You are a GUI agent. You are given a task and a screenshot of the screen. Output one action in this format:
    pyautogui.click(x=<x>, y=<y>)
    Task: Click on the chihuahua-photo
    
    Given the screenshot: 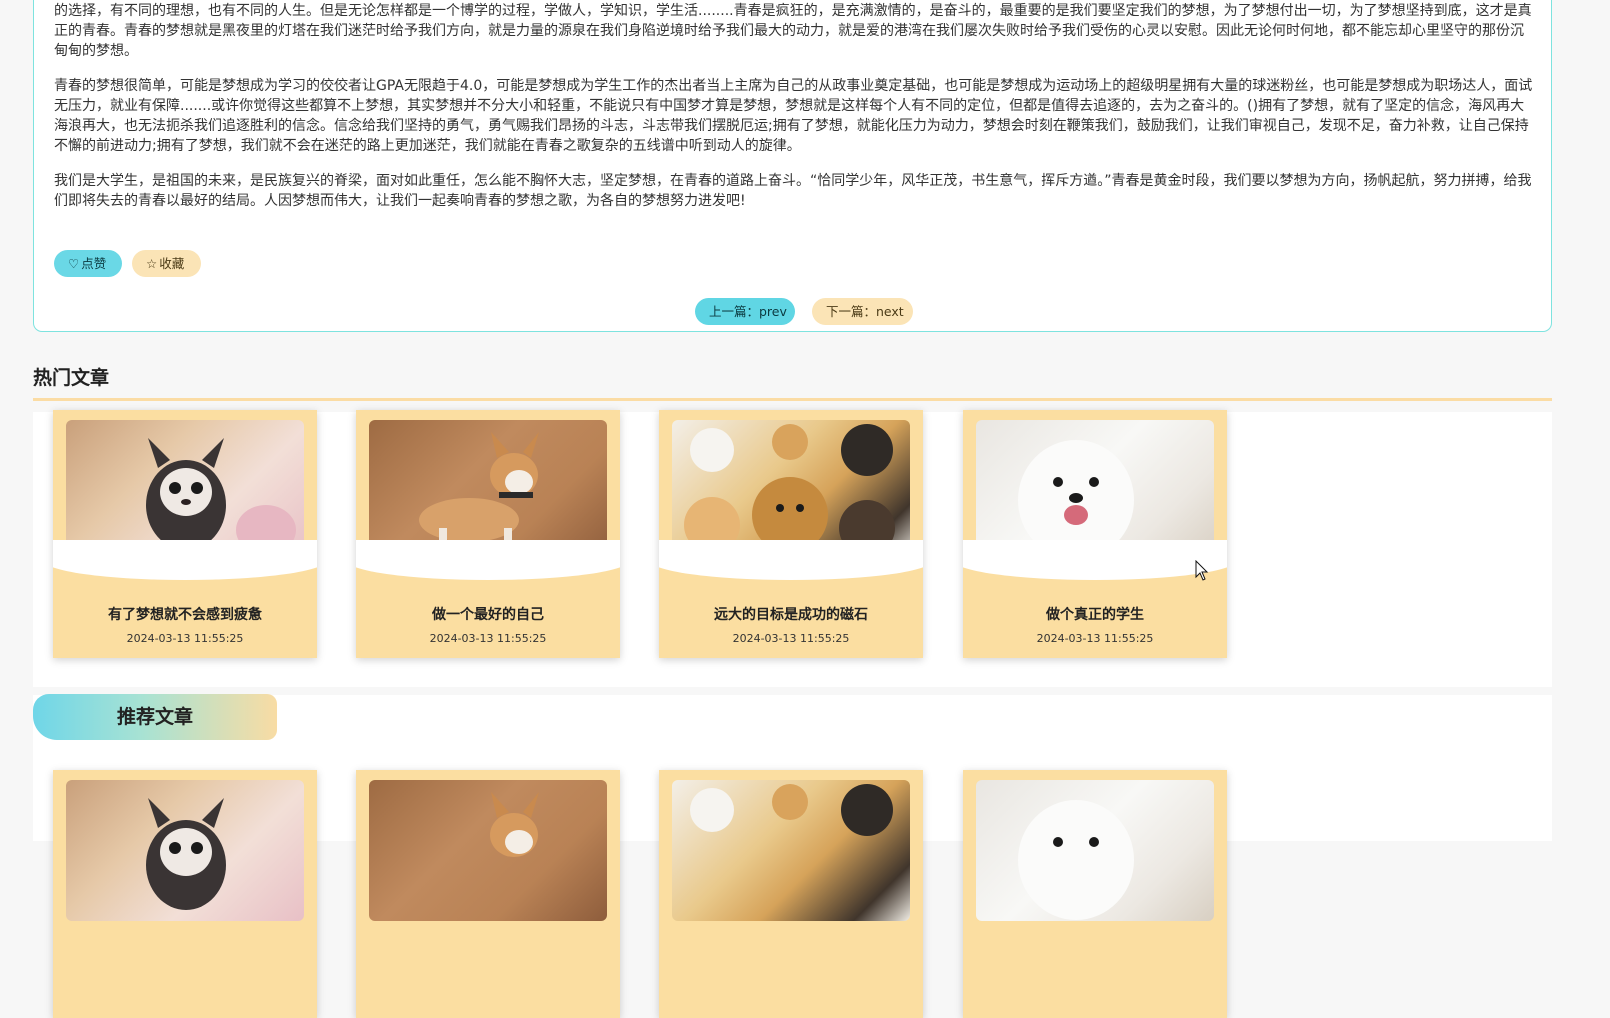 What is the action you would take?
    pyautogui.click(x=186, y=854)
    